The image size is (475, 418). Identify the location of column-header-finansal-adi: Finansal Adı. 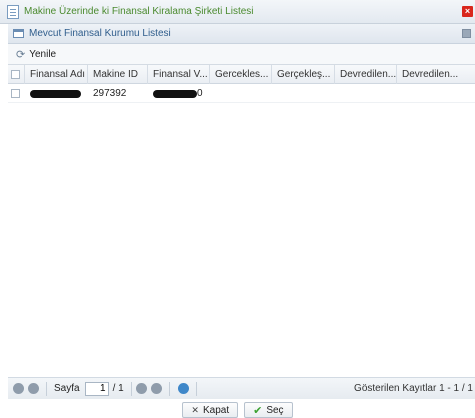
(56, 74).